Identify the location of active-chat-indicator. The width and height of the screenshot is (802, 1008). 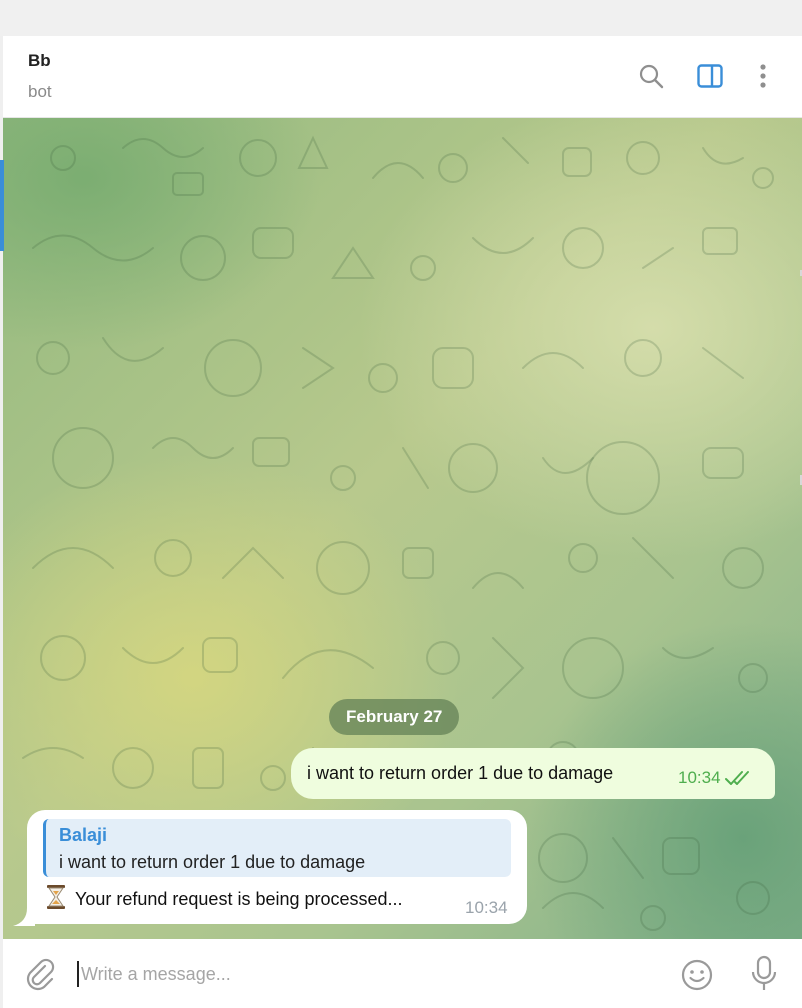
(2, 205).